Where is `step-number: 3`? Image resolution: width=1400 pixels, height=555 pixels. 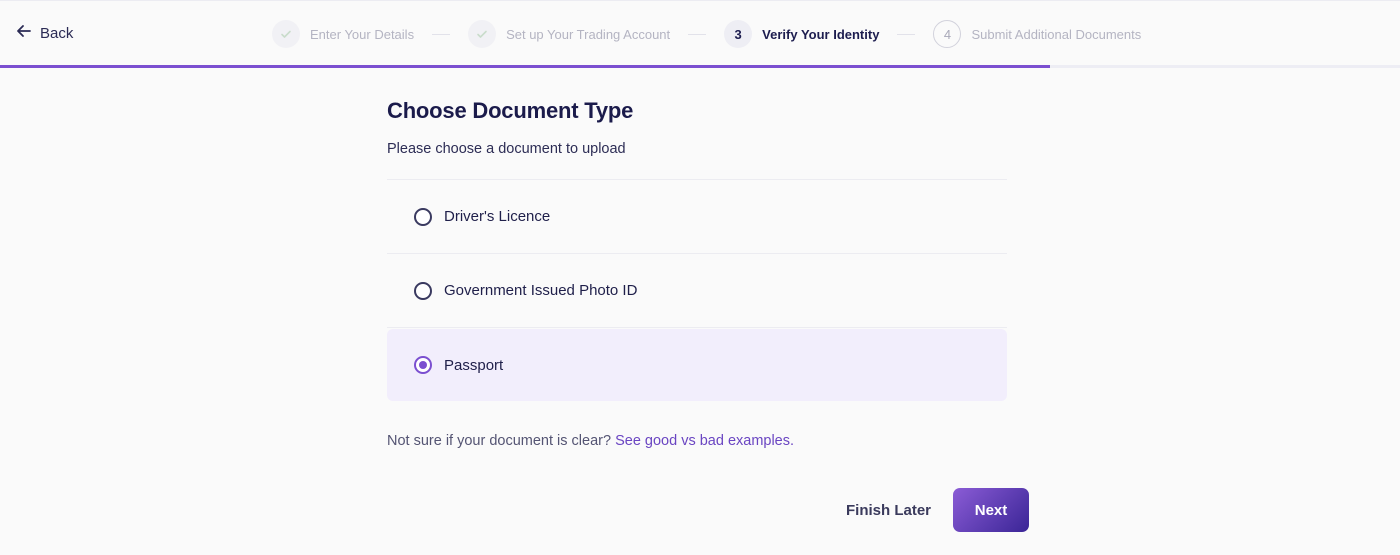 step-number: 3 is located at coordinates (738, 34).